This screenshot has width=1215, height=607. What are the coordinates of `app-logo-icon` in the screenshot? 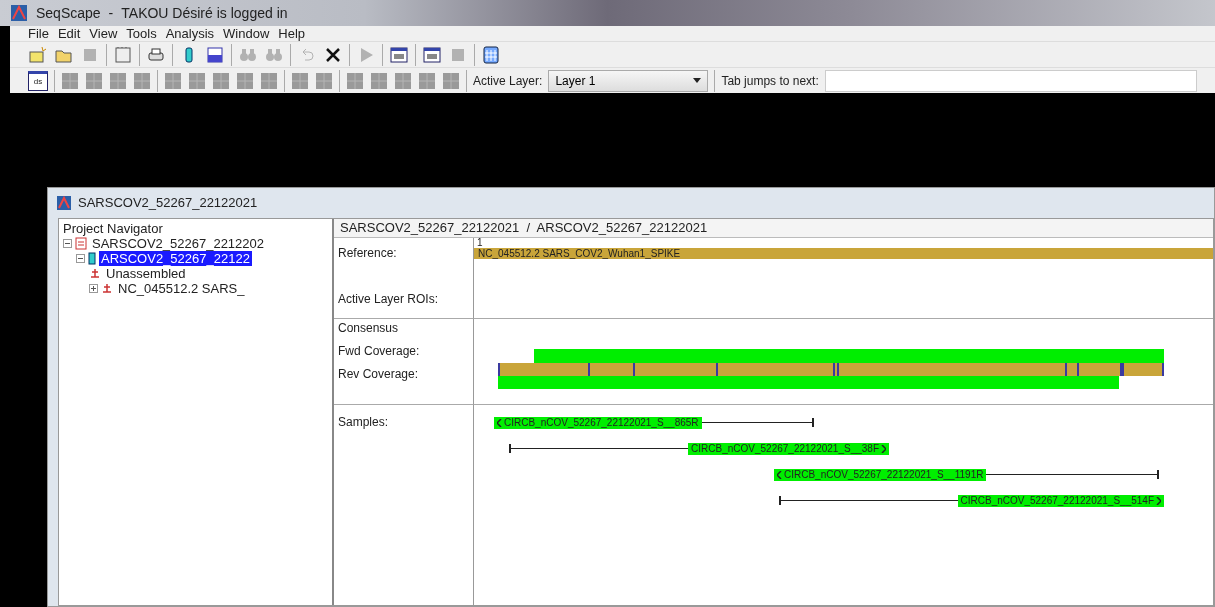 It's located at (19, 12).